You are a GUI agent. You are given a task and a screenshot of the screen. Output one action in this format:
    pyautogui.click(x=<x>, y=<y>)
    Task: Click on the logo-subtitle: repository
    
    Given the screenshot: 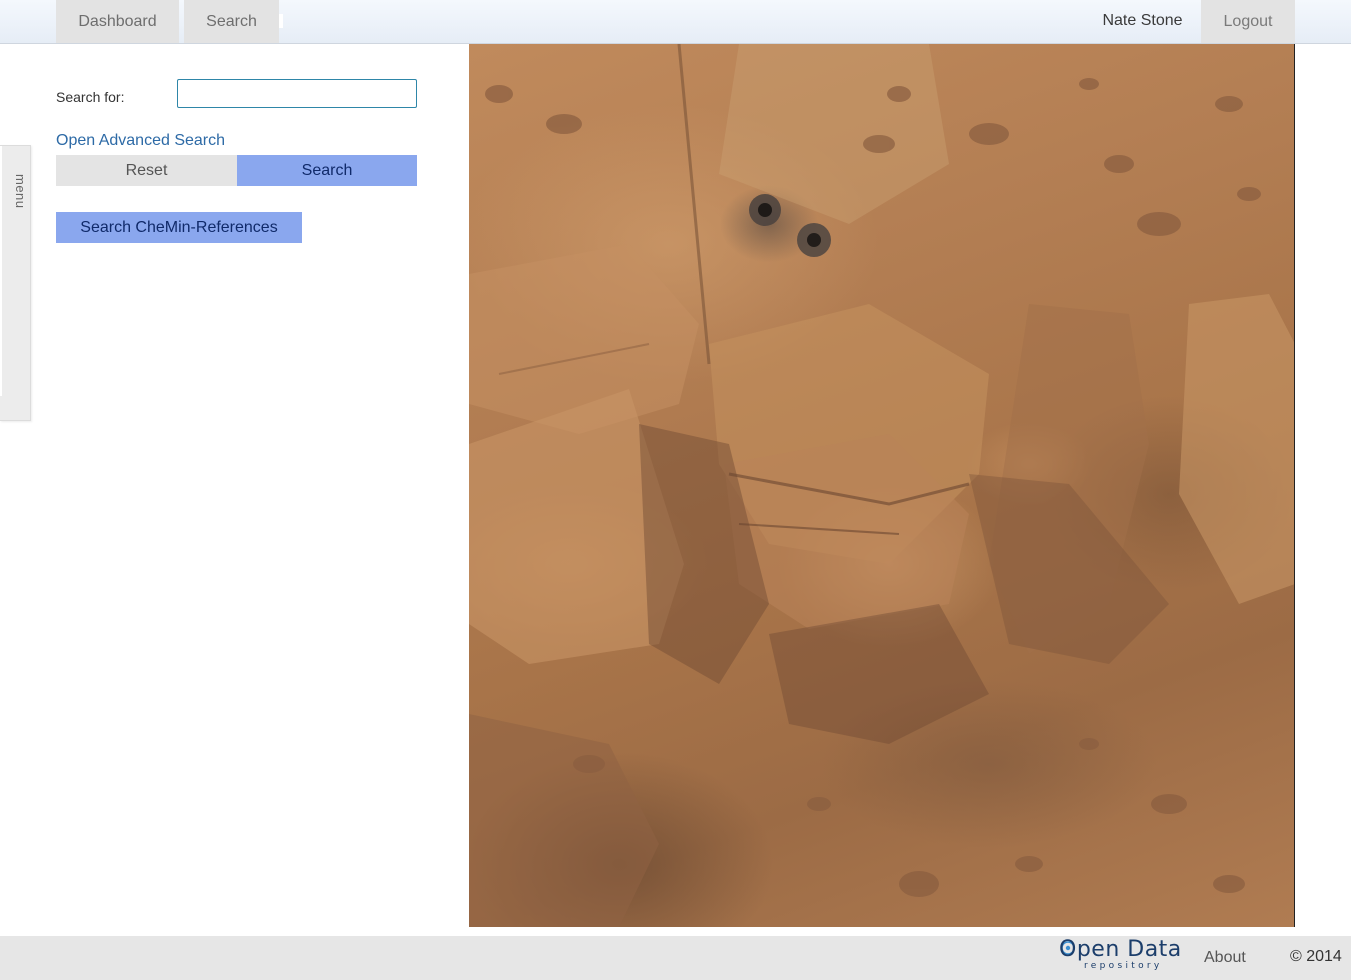 What is the action you would take?
    pyautogui.click(x=1123, y=966)
    